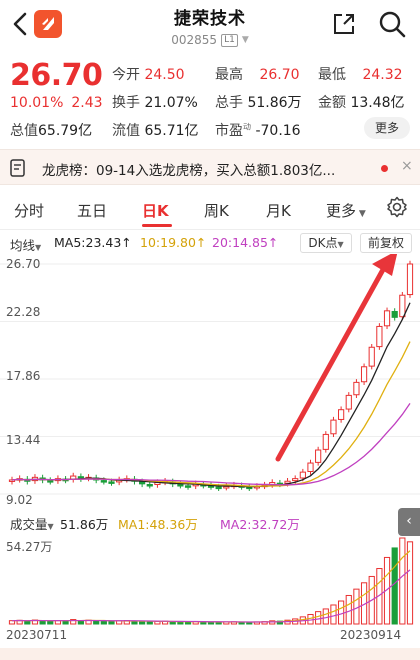  I want to click on x-start-date: 20230711, so click(37, 635).